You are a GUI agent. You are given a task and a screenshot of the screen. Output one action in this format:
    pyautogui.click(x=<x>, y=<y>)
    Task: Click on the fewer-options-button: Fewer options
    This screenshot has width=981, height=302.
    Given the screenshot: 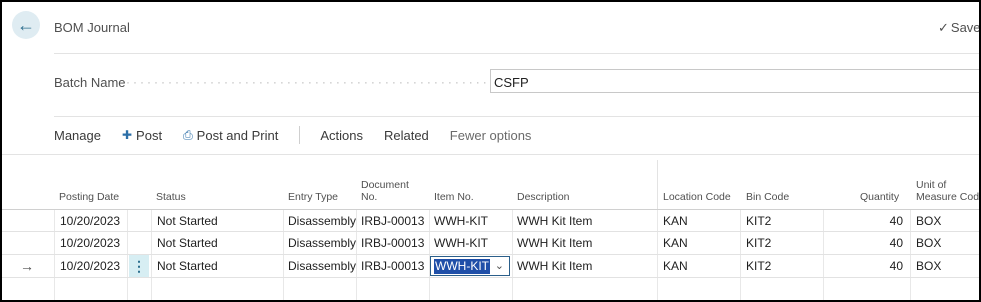 What is the action you would take?
    pyautogui.click(x=491, y=135)
    